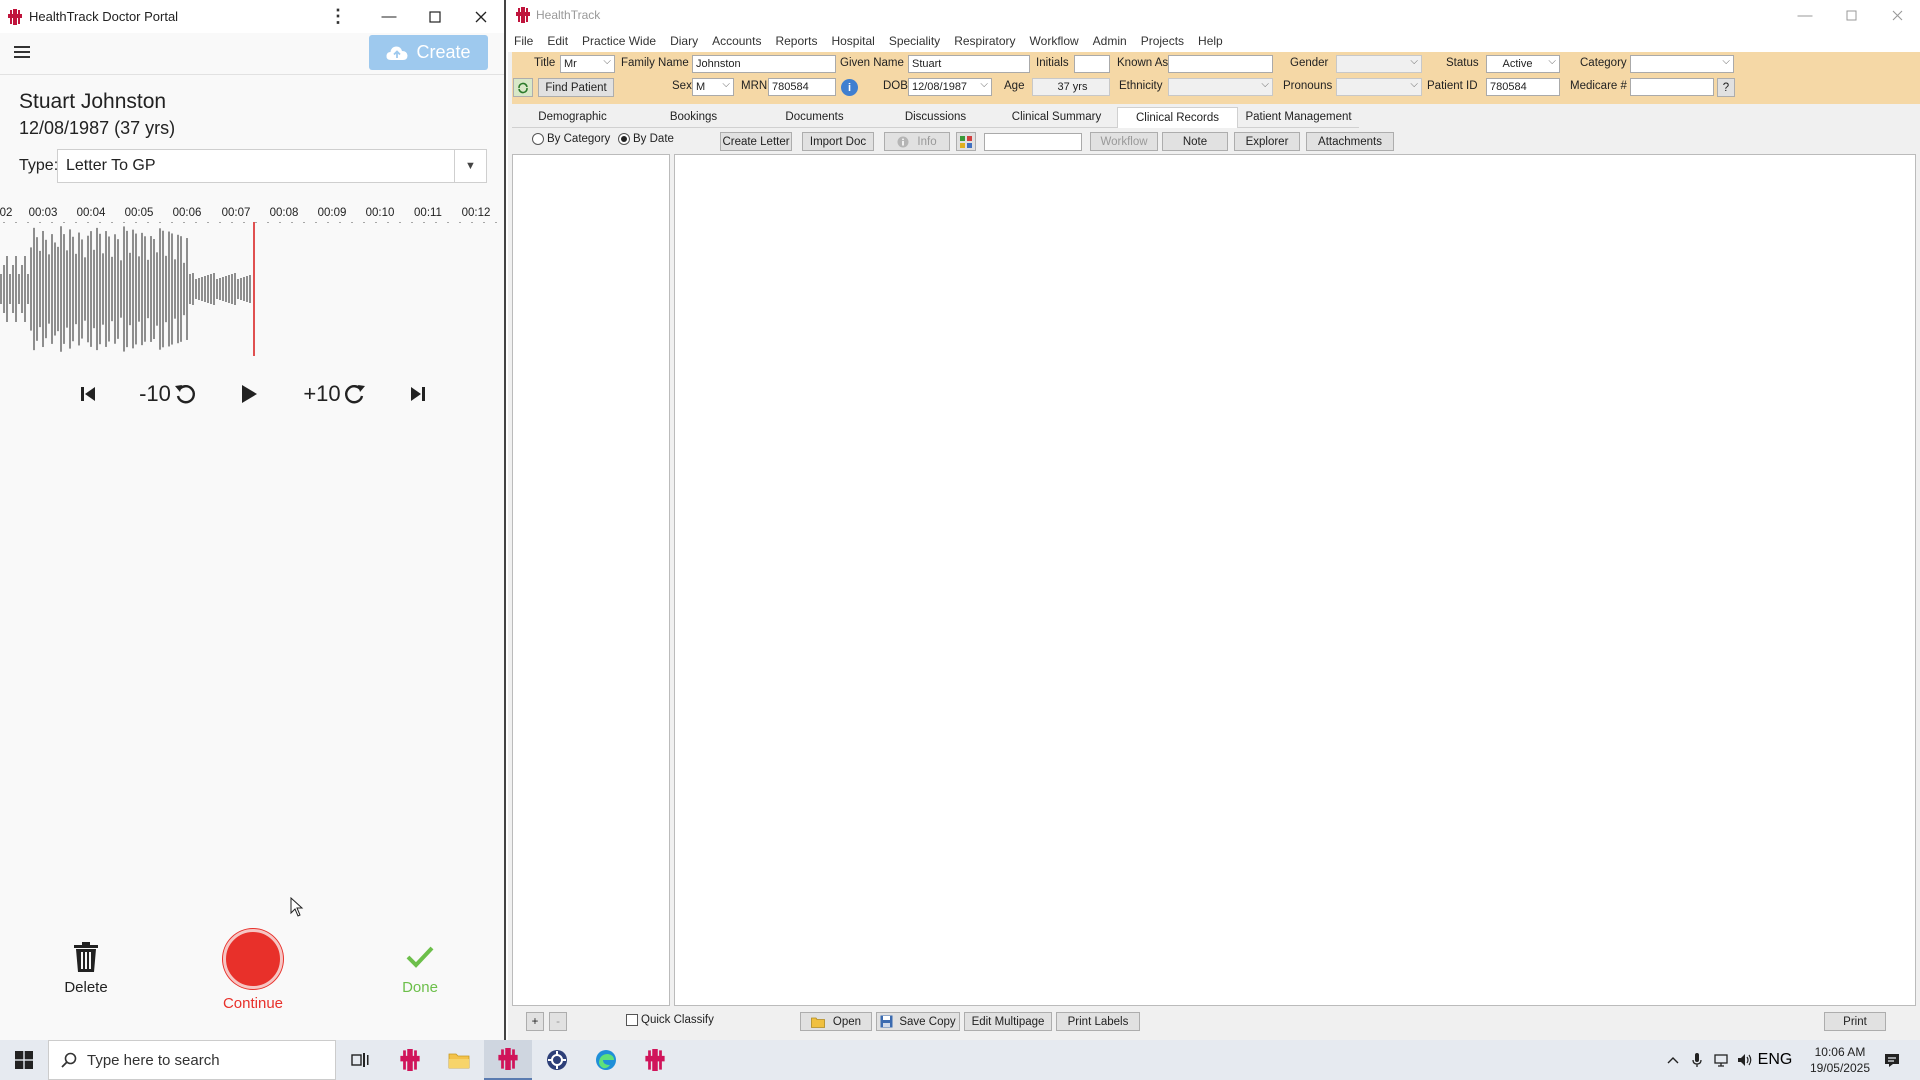 The width and height of the screenshot is (1920, 1080). What do you see at coordinates (508, 1060) in the screenshot?
I see `healthtrack-portal-taskbar-icon` at bounding box center [508, 1060].